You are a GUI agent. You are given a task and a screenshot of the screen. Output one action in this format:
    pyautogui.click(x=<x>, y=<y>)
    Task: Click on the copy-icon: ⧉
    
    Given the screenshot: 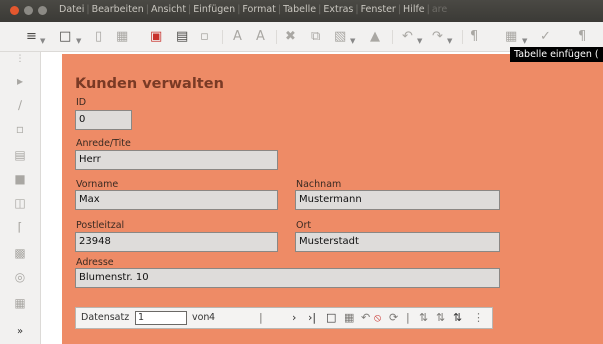 What is the action you would take?
    pyautogui.click(x=315, y=37)
    